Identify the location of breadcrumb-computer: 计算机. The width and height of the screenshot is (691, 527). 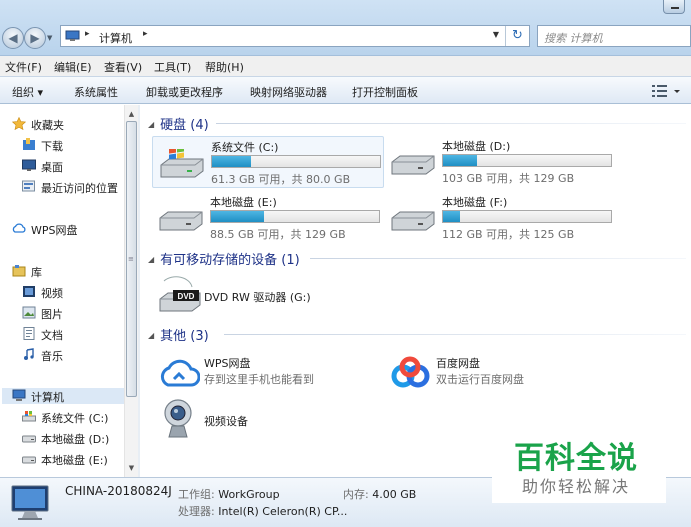
(115, 38).